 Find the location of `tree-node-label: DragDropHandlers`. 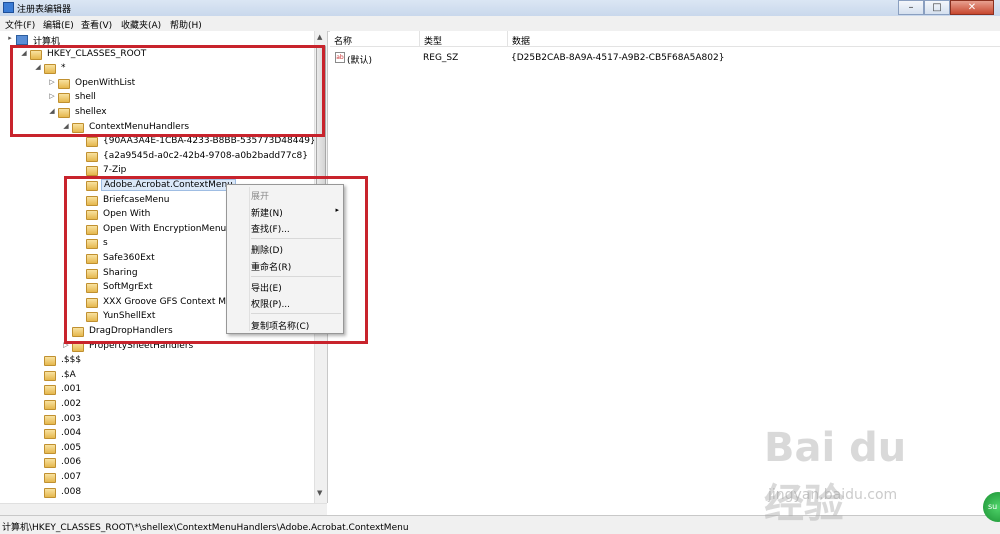

tree-node-label: DragDropHandlers is located at coordinates (131, 331).